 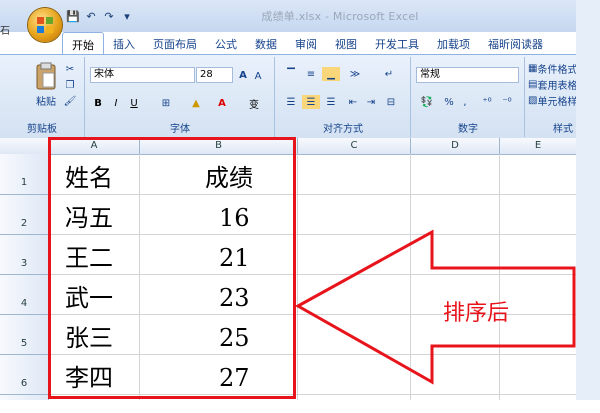 I want to click on office-button, so click(x=45, y=25).